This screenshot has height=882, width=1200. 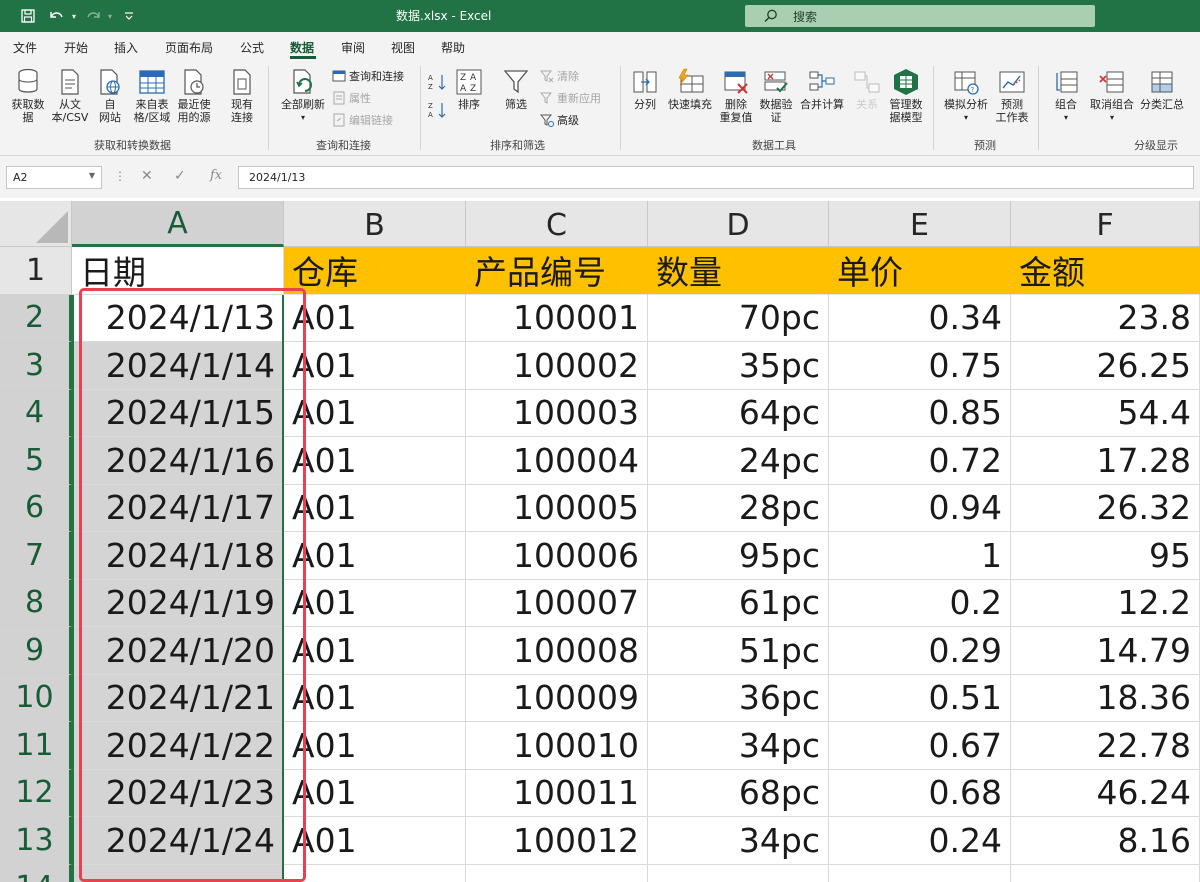 I want to click on clear-filter-button: 清除, so click(x=559, y=76).